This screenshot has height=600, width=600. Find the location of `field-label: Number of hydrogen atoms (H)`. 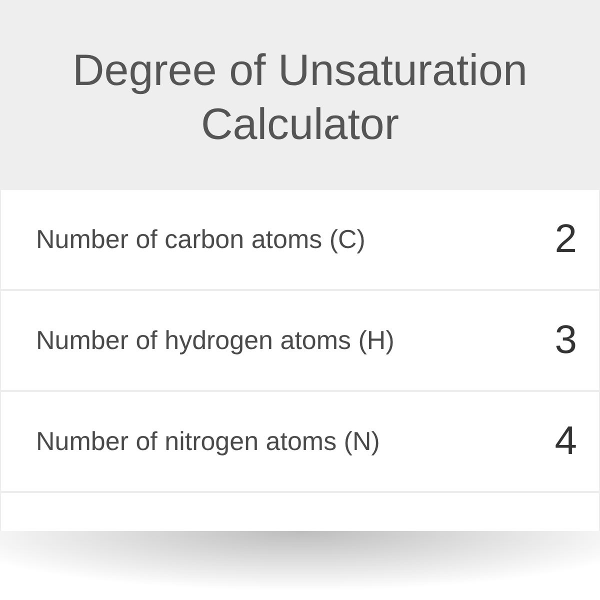

field-label: Number of hydrogen atoms (H) is located at coordinates (215, 340).